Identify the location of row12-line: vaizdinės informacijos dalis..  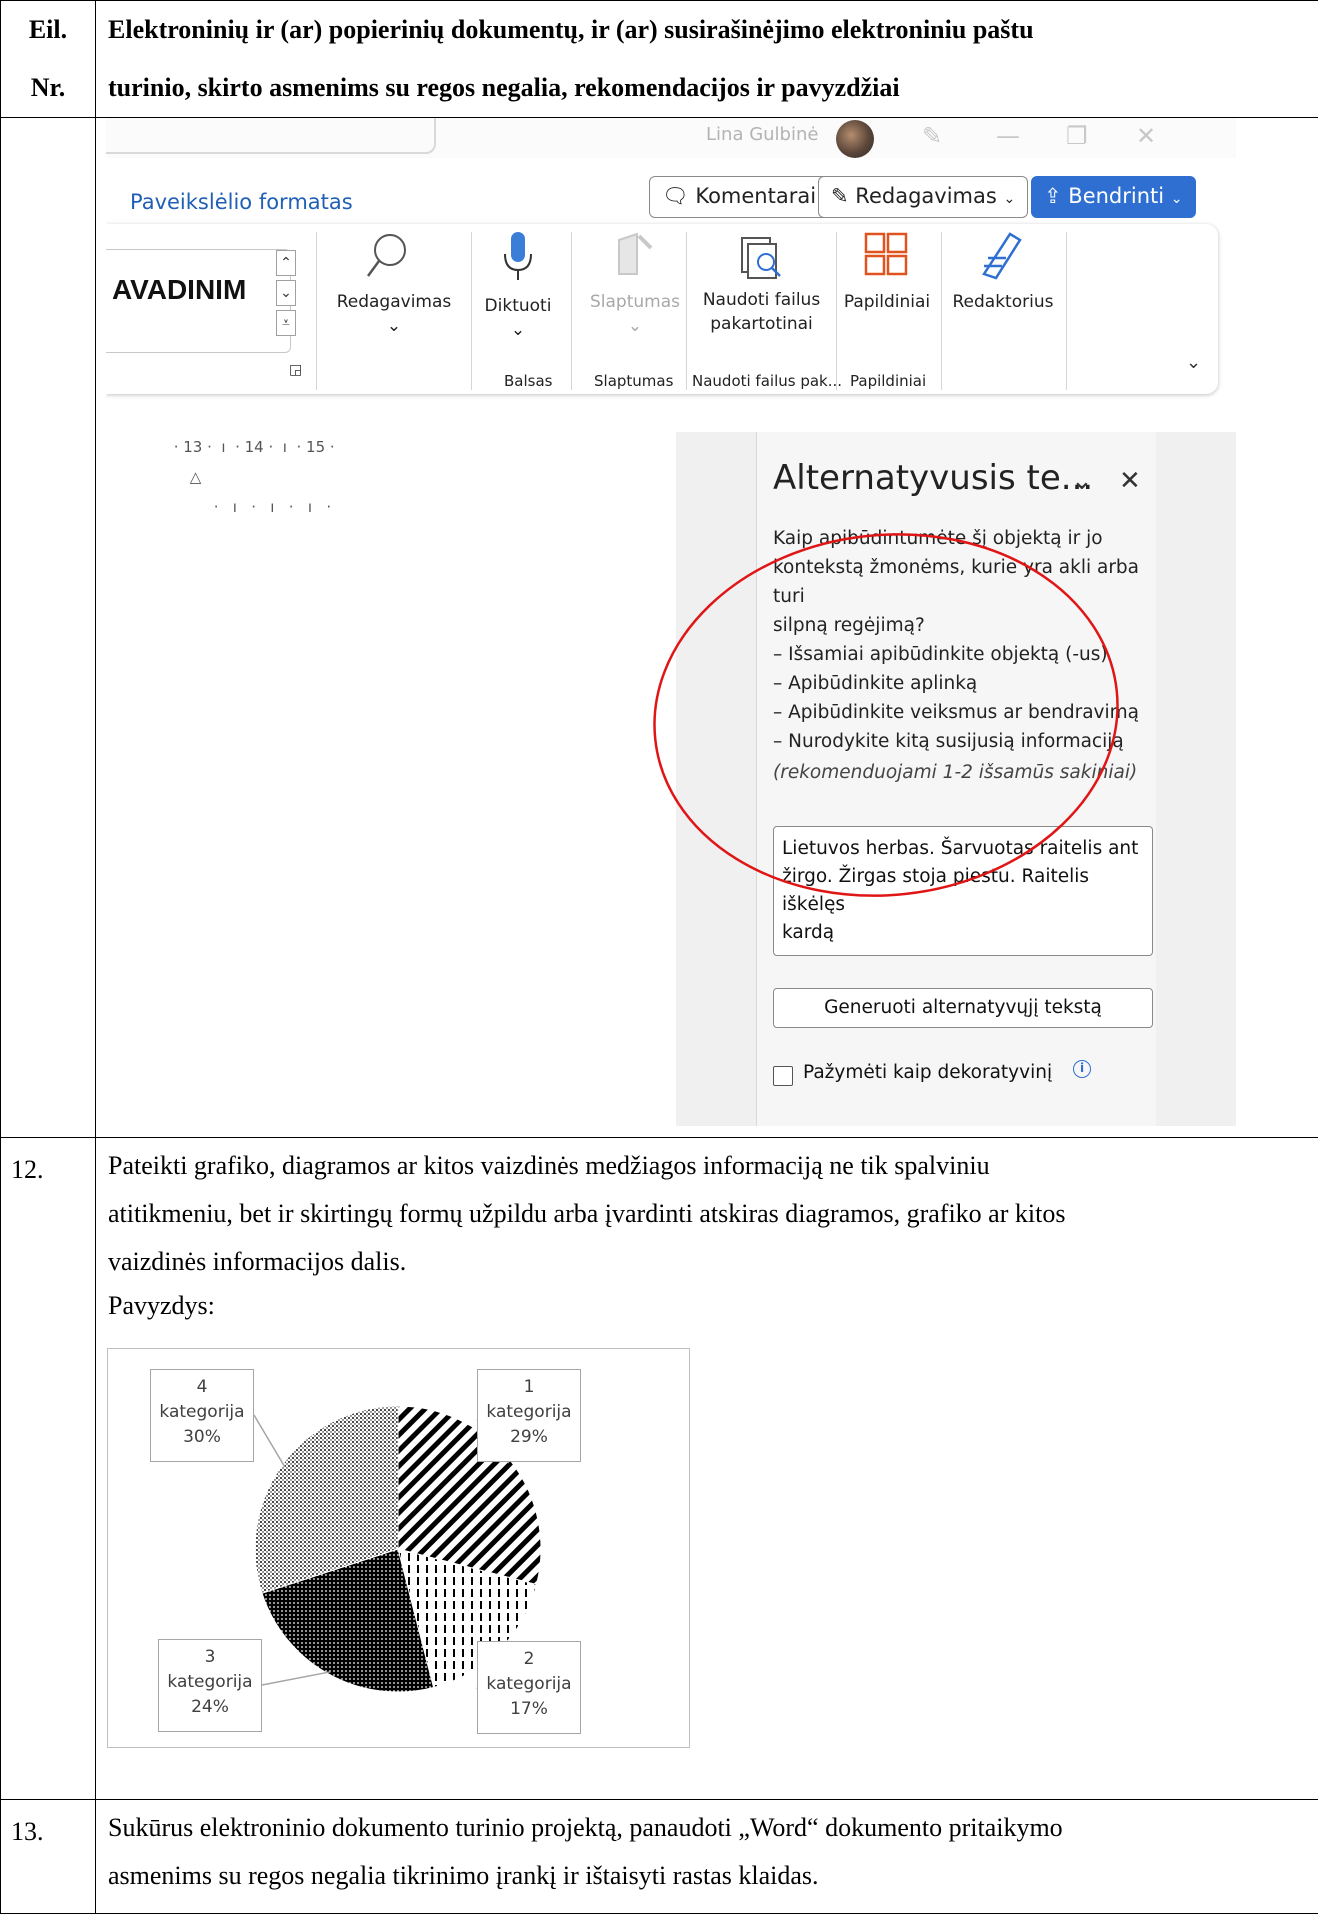
(708, 1262).